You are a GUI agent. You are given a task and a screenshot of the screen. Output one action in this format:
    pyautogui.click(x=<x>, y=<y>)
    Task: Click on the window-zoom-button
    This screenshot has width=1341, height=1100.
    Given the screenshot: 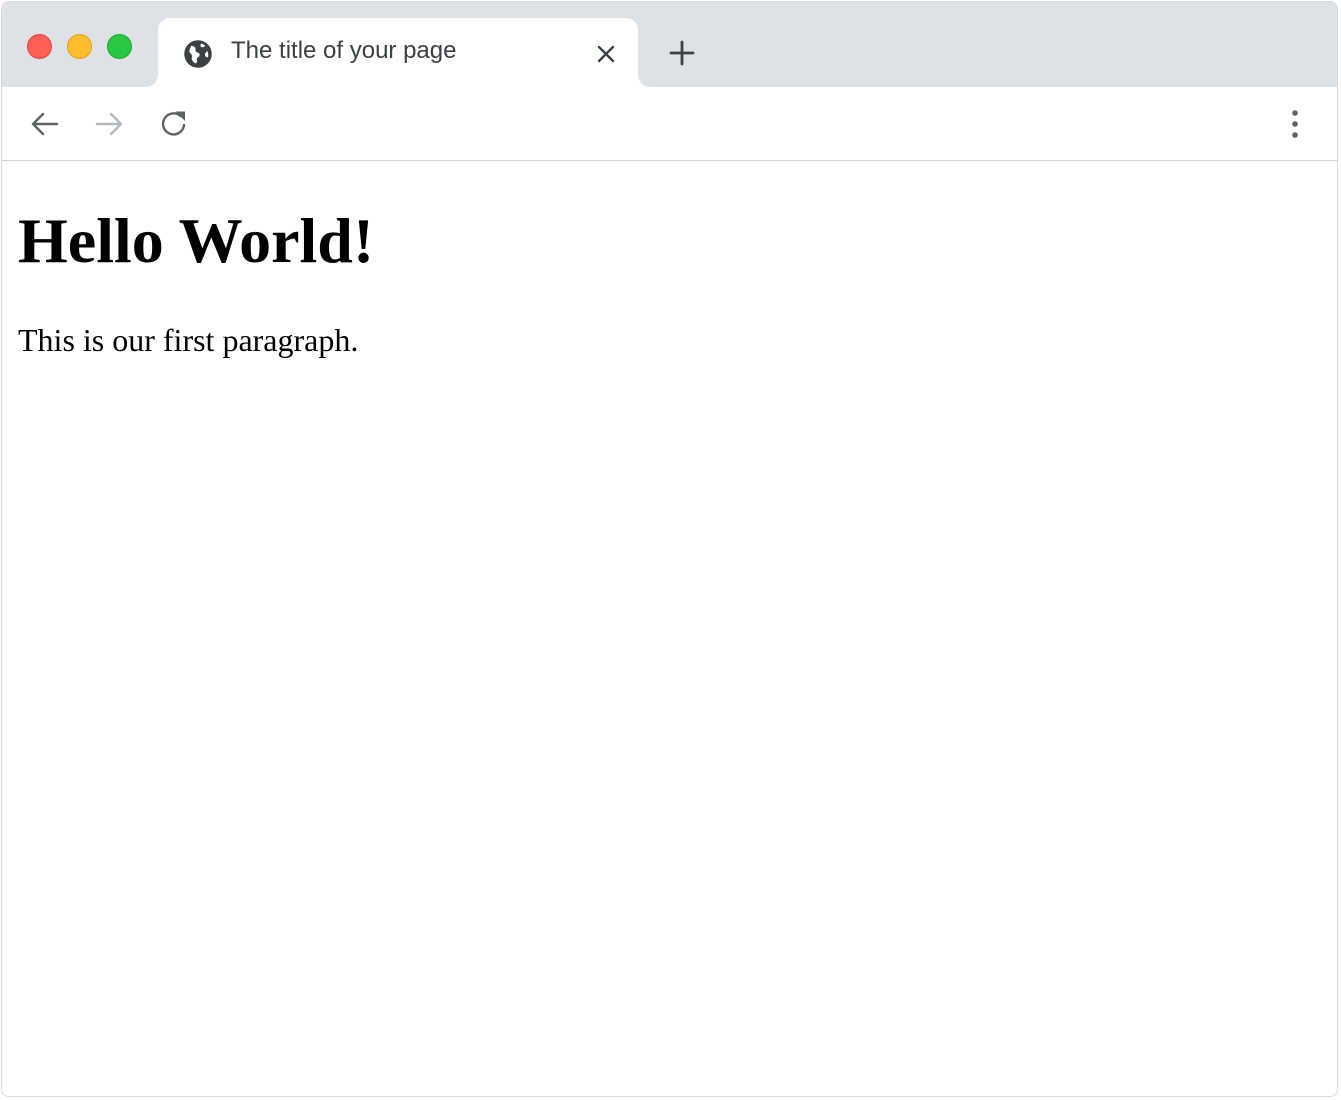 What is the action you would take?
    pyautogui.click(x=119, y=46)
    